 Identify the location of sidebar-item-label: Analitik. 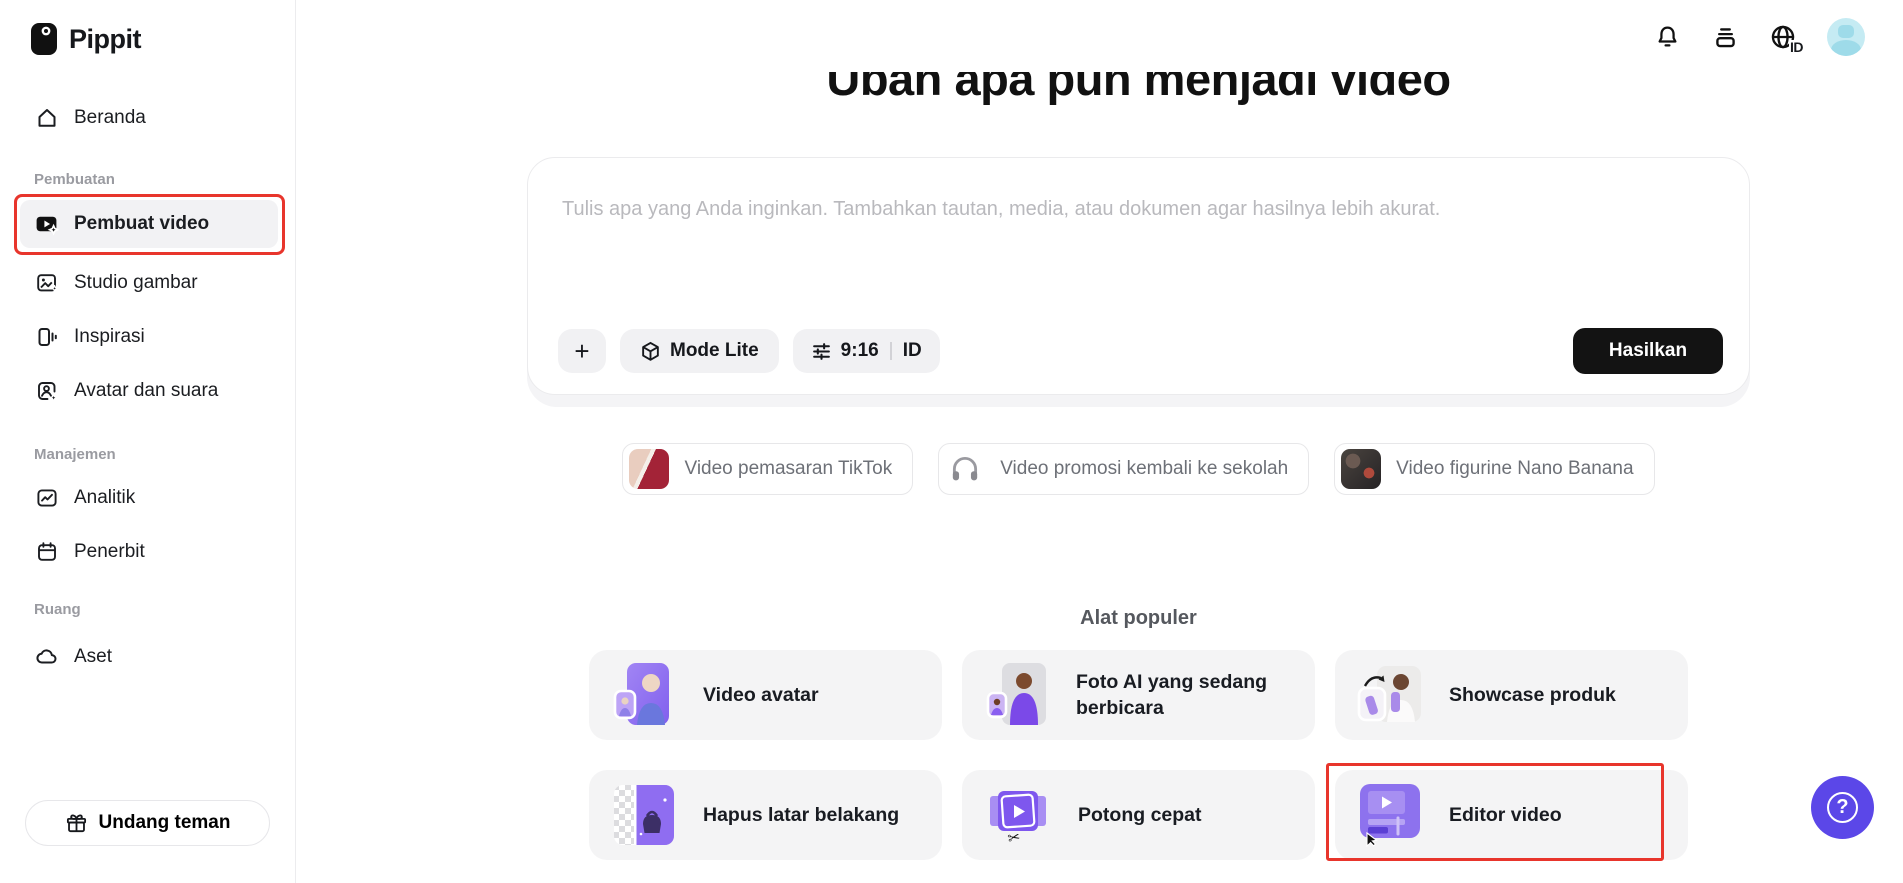
(105, 497).